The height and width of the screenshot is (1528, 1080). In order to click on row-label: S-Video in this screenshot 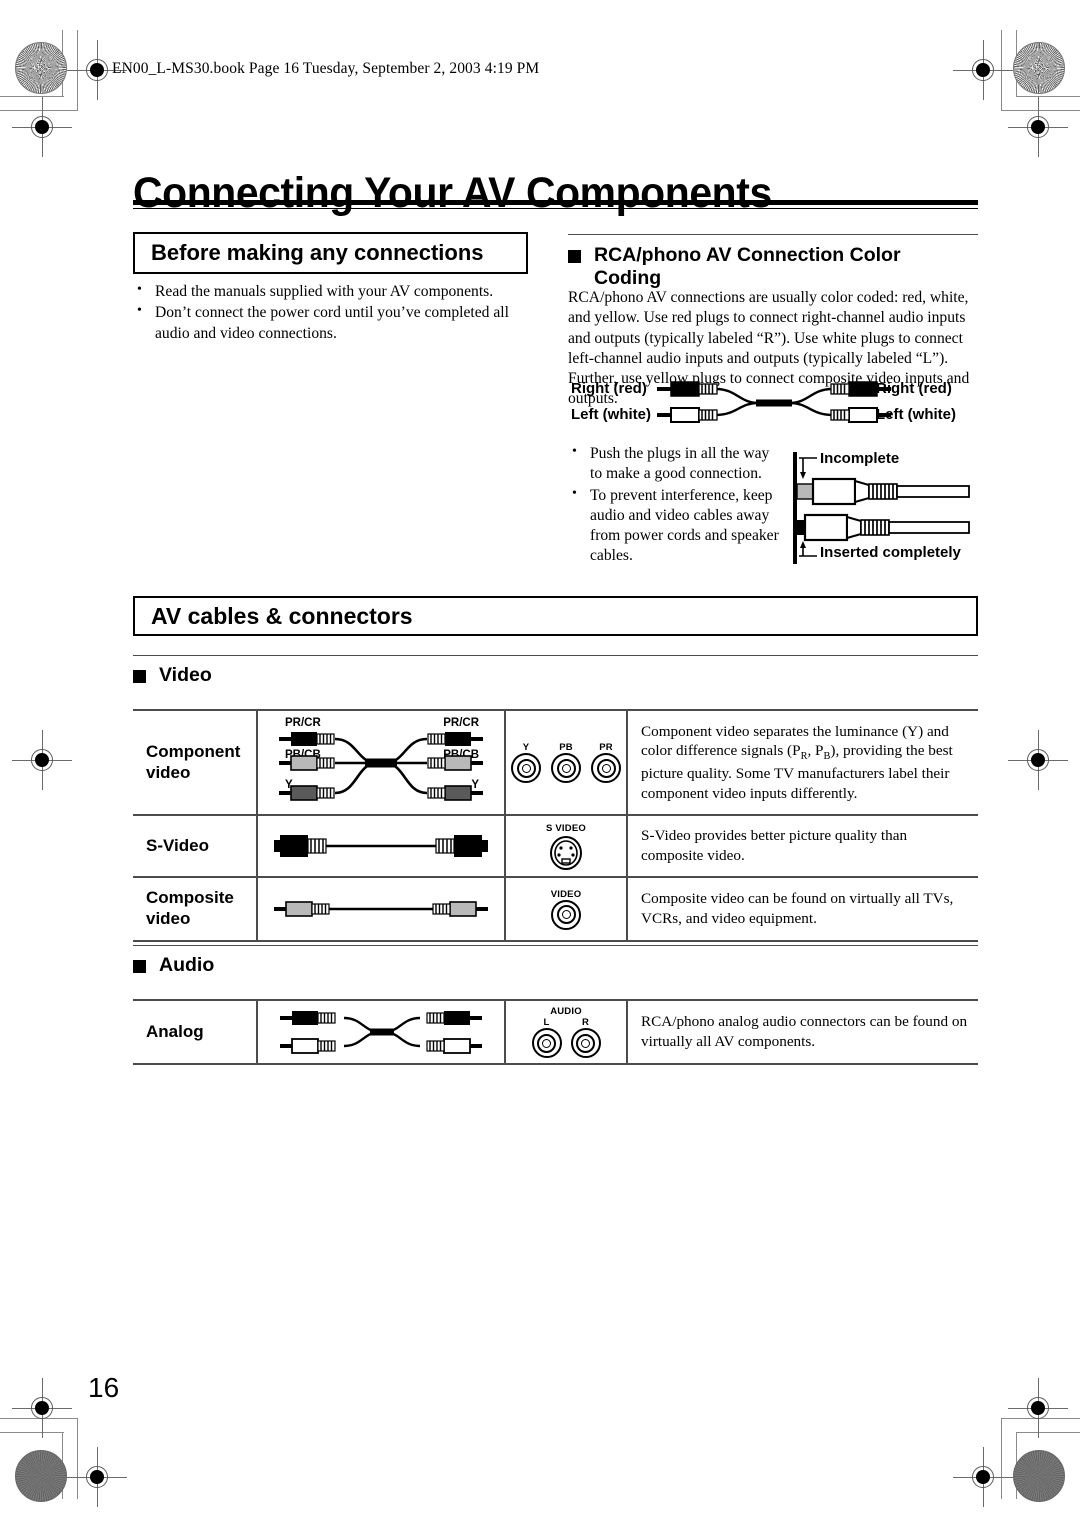, I will do `click(177, 845)`.